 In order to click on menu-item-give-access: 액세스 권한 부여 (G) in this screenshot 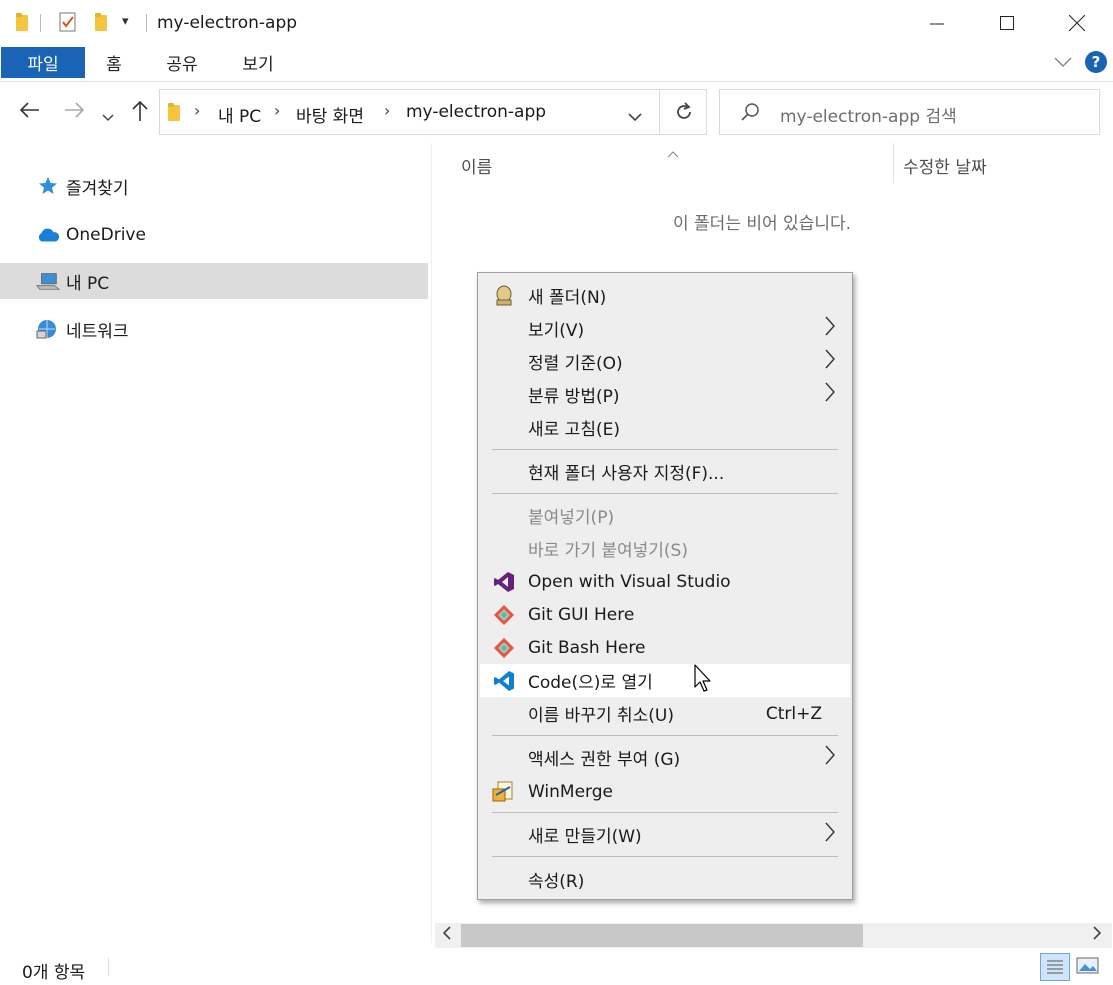, I will do `click(665, 757)`.